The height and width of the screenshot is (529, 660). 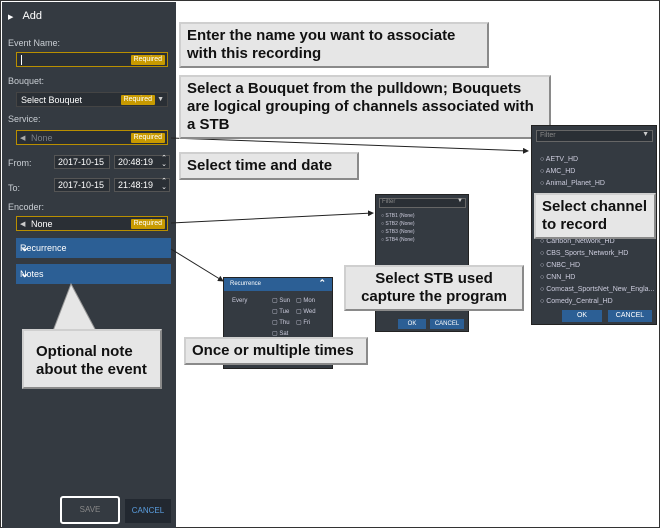 What do you see at coordinates (422, 203) in the screenshot?
I see `stb-filter-input: Filter ▼` at bounding box center [422, 203].